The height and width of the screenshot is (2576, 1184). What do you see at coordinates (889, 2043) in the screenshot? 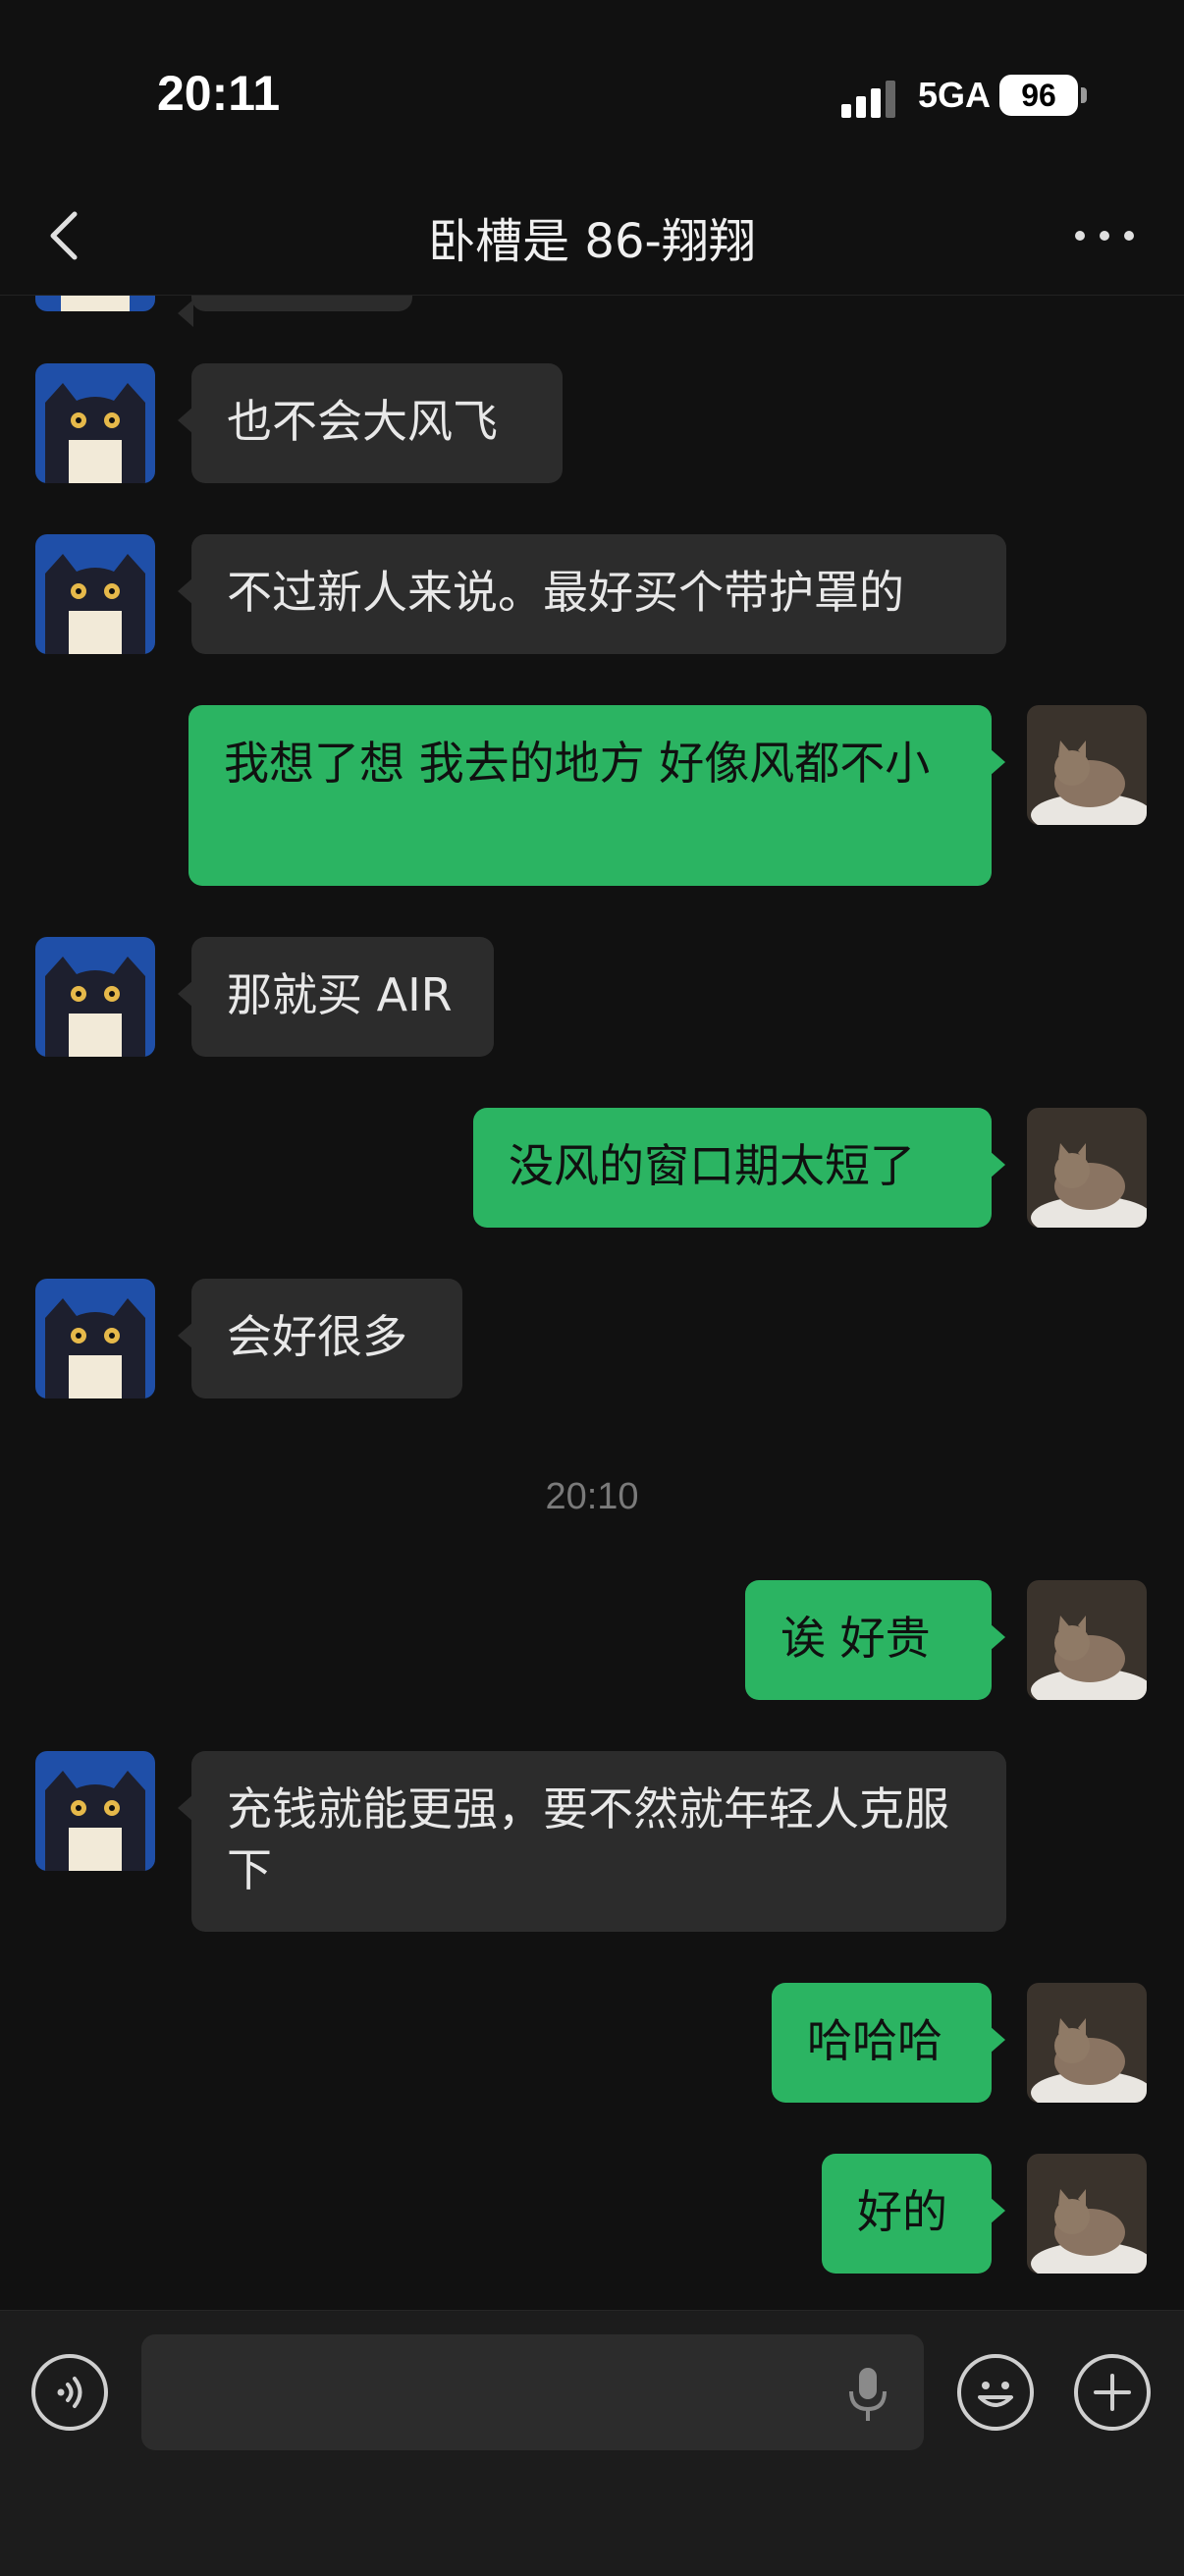
I see `outgoing-message: 哈哈哈` at bounding box center [889, 2043].